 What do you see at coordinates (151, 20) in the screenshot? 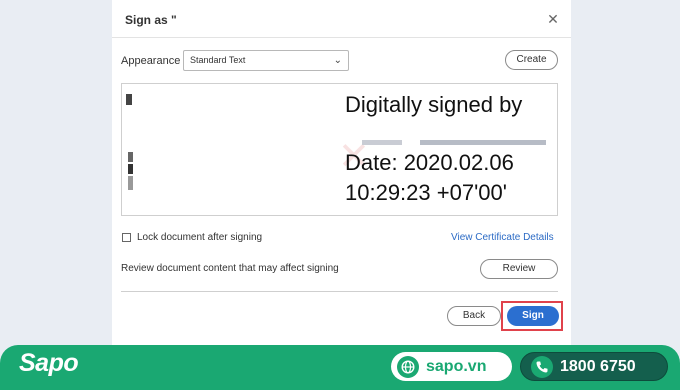
I see `dialog-title: Sign as "` at bounding box center [151, 20].